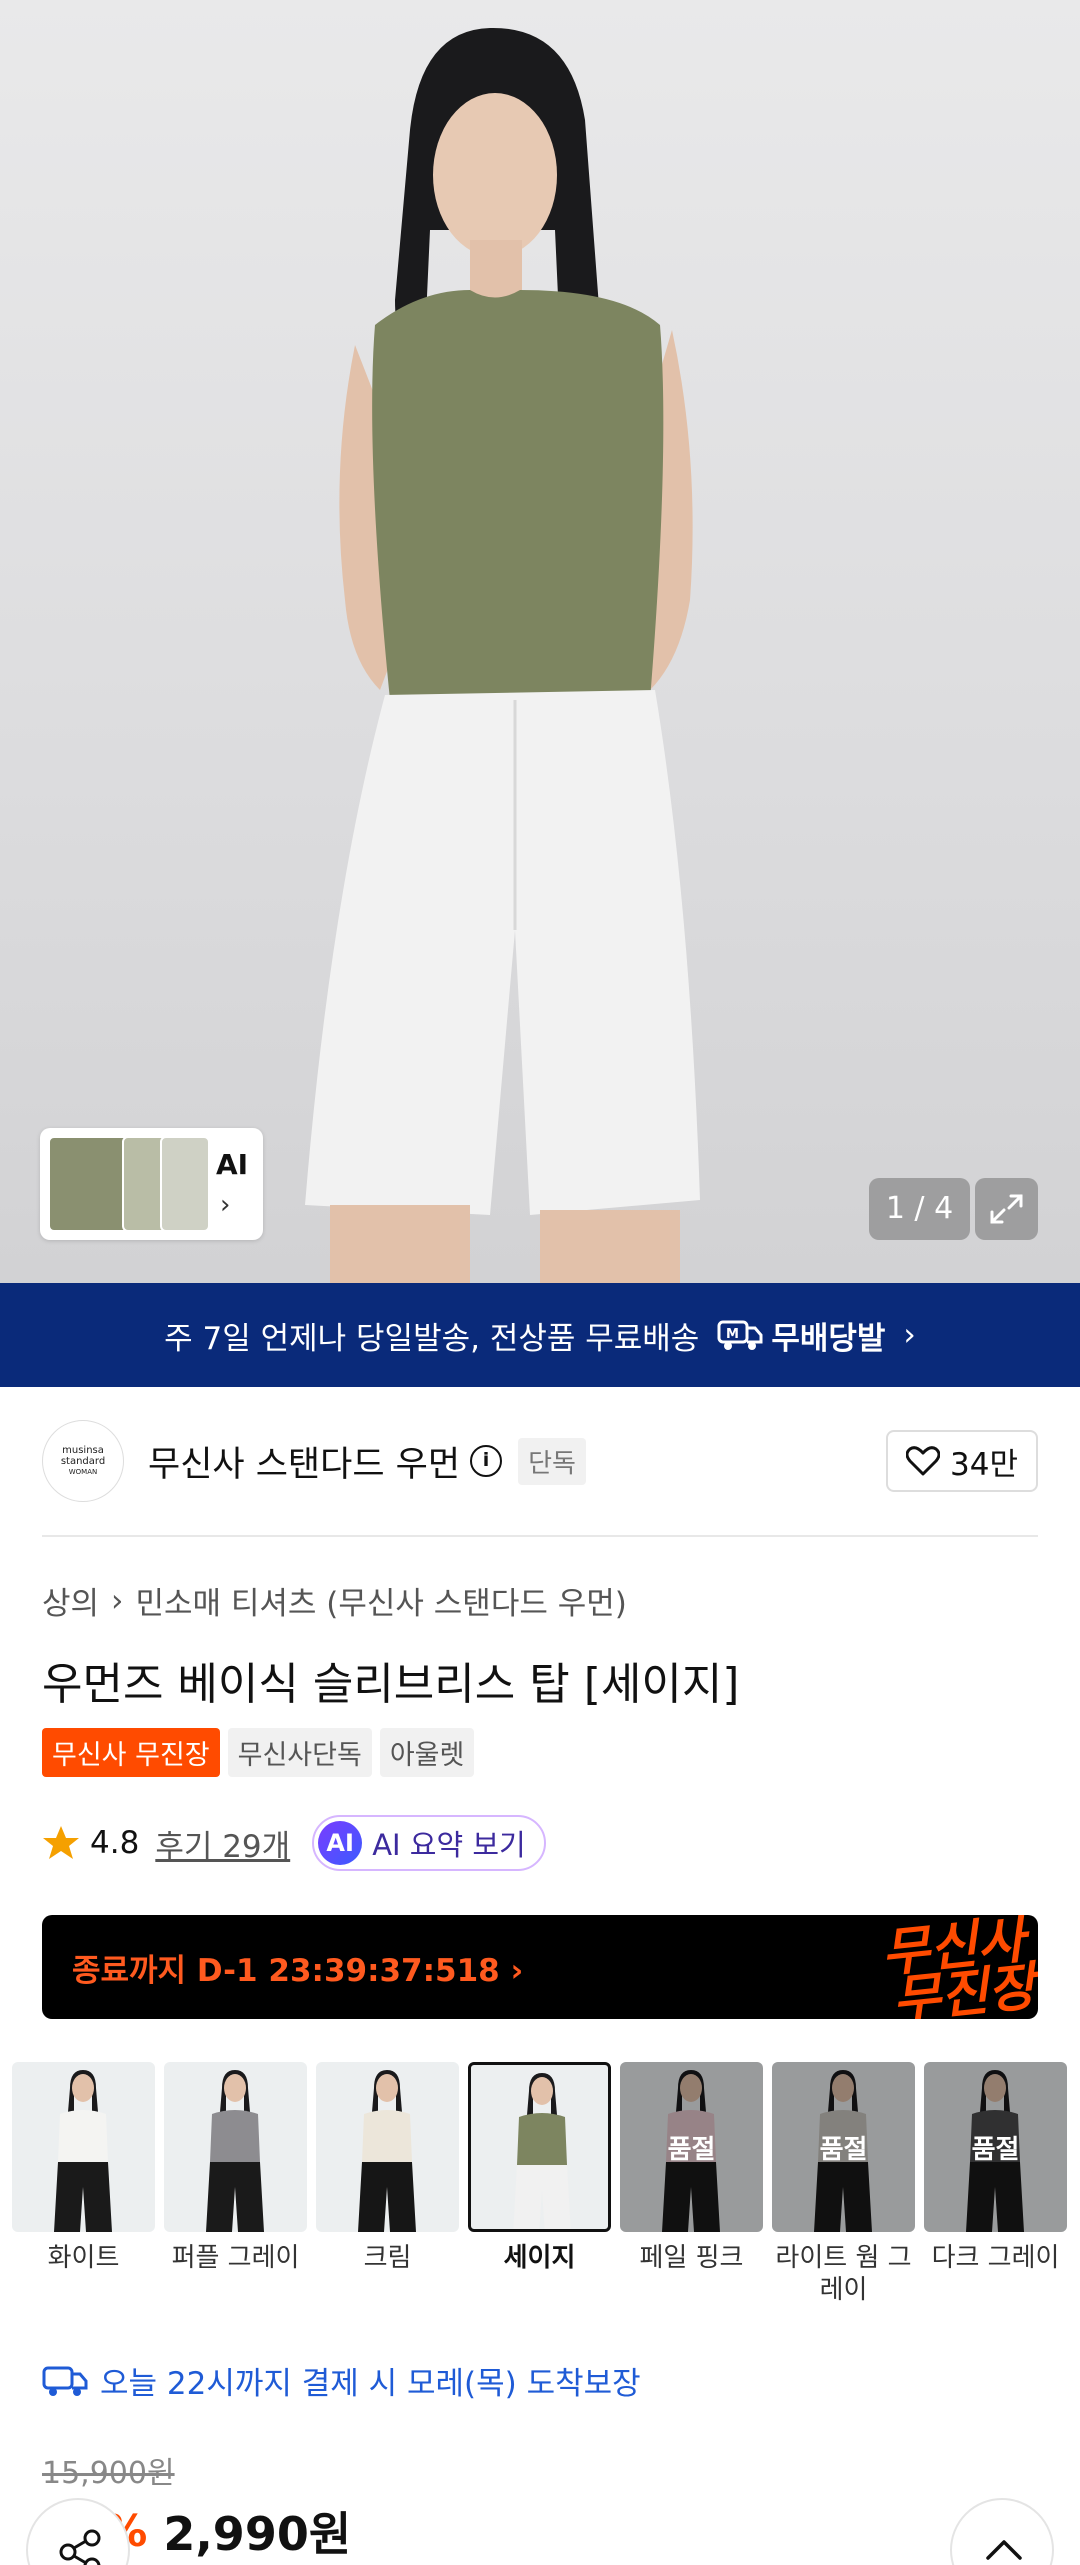 The height and width of the screenshot is (2565, 1080). What do you see at coordinates (61, 1842) in the screenshot?
I see `star-icon` at bounding box center [61, 1842].